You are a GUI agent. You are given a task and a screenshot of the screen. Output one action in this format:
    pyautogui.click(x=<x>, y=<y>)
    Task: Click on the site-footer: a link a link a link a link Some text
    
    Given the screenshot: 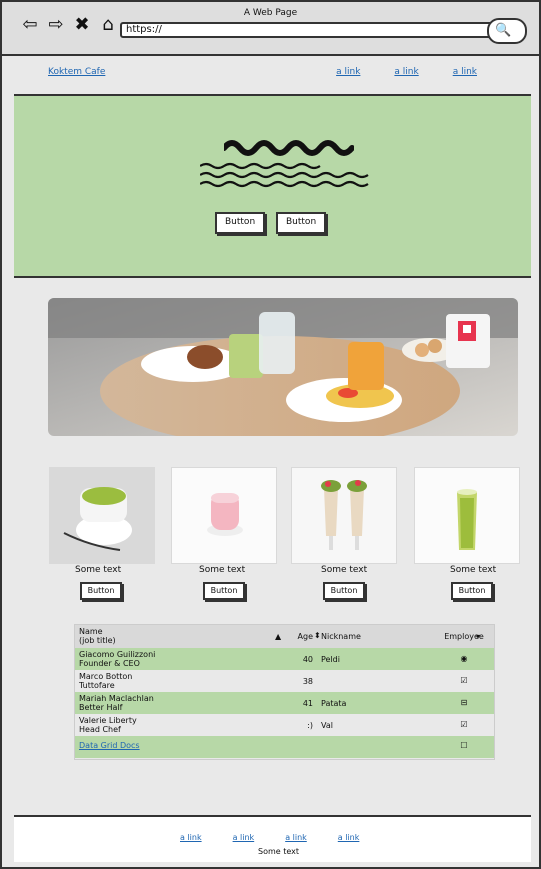 What is the action you would take?
    pyautogui.click(x=272, y=838)
    